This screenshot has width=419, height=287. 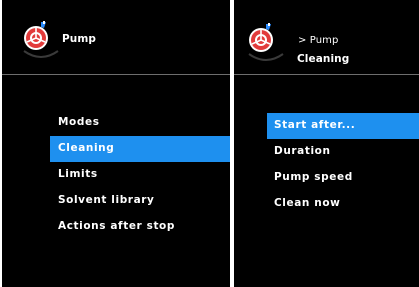 I want to click on menu-item-pump-speed: Pump speed, so click(x=326, y=178).